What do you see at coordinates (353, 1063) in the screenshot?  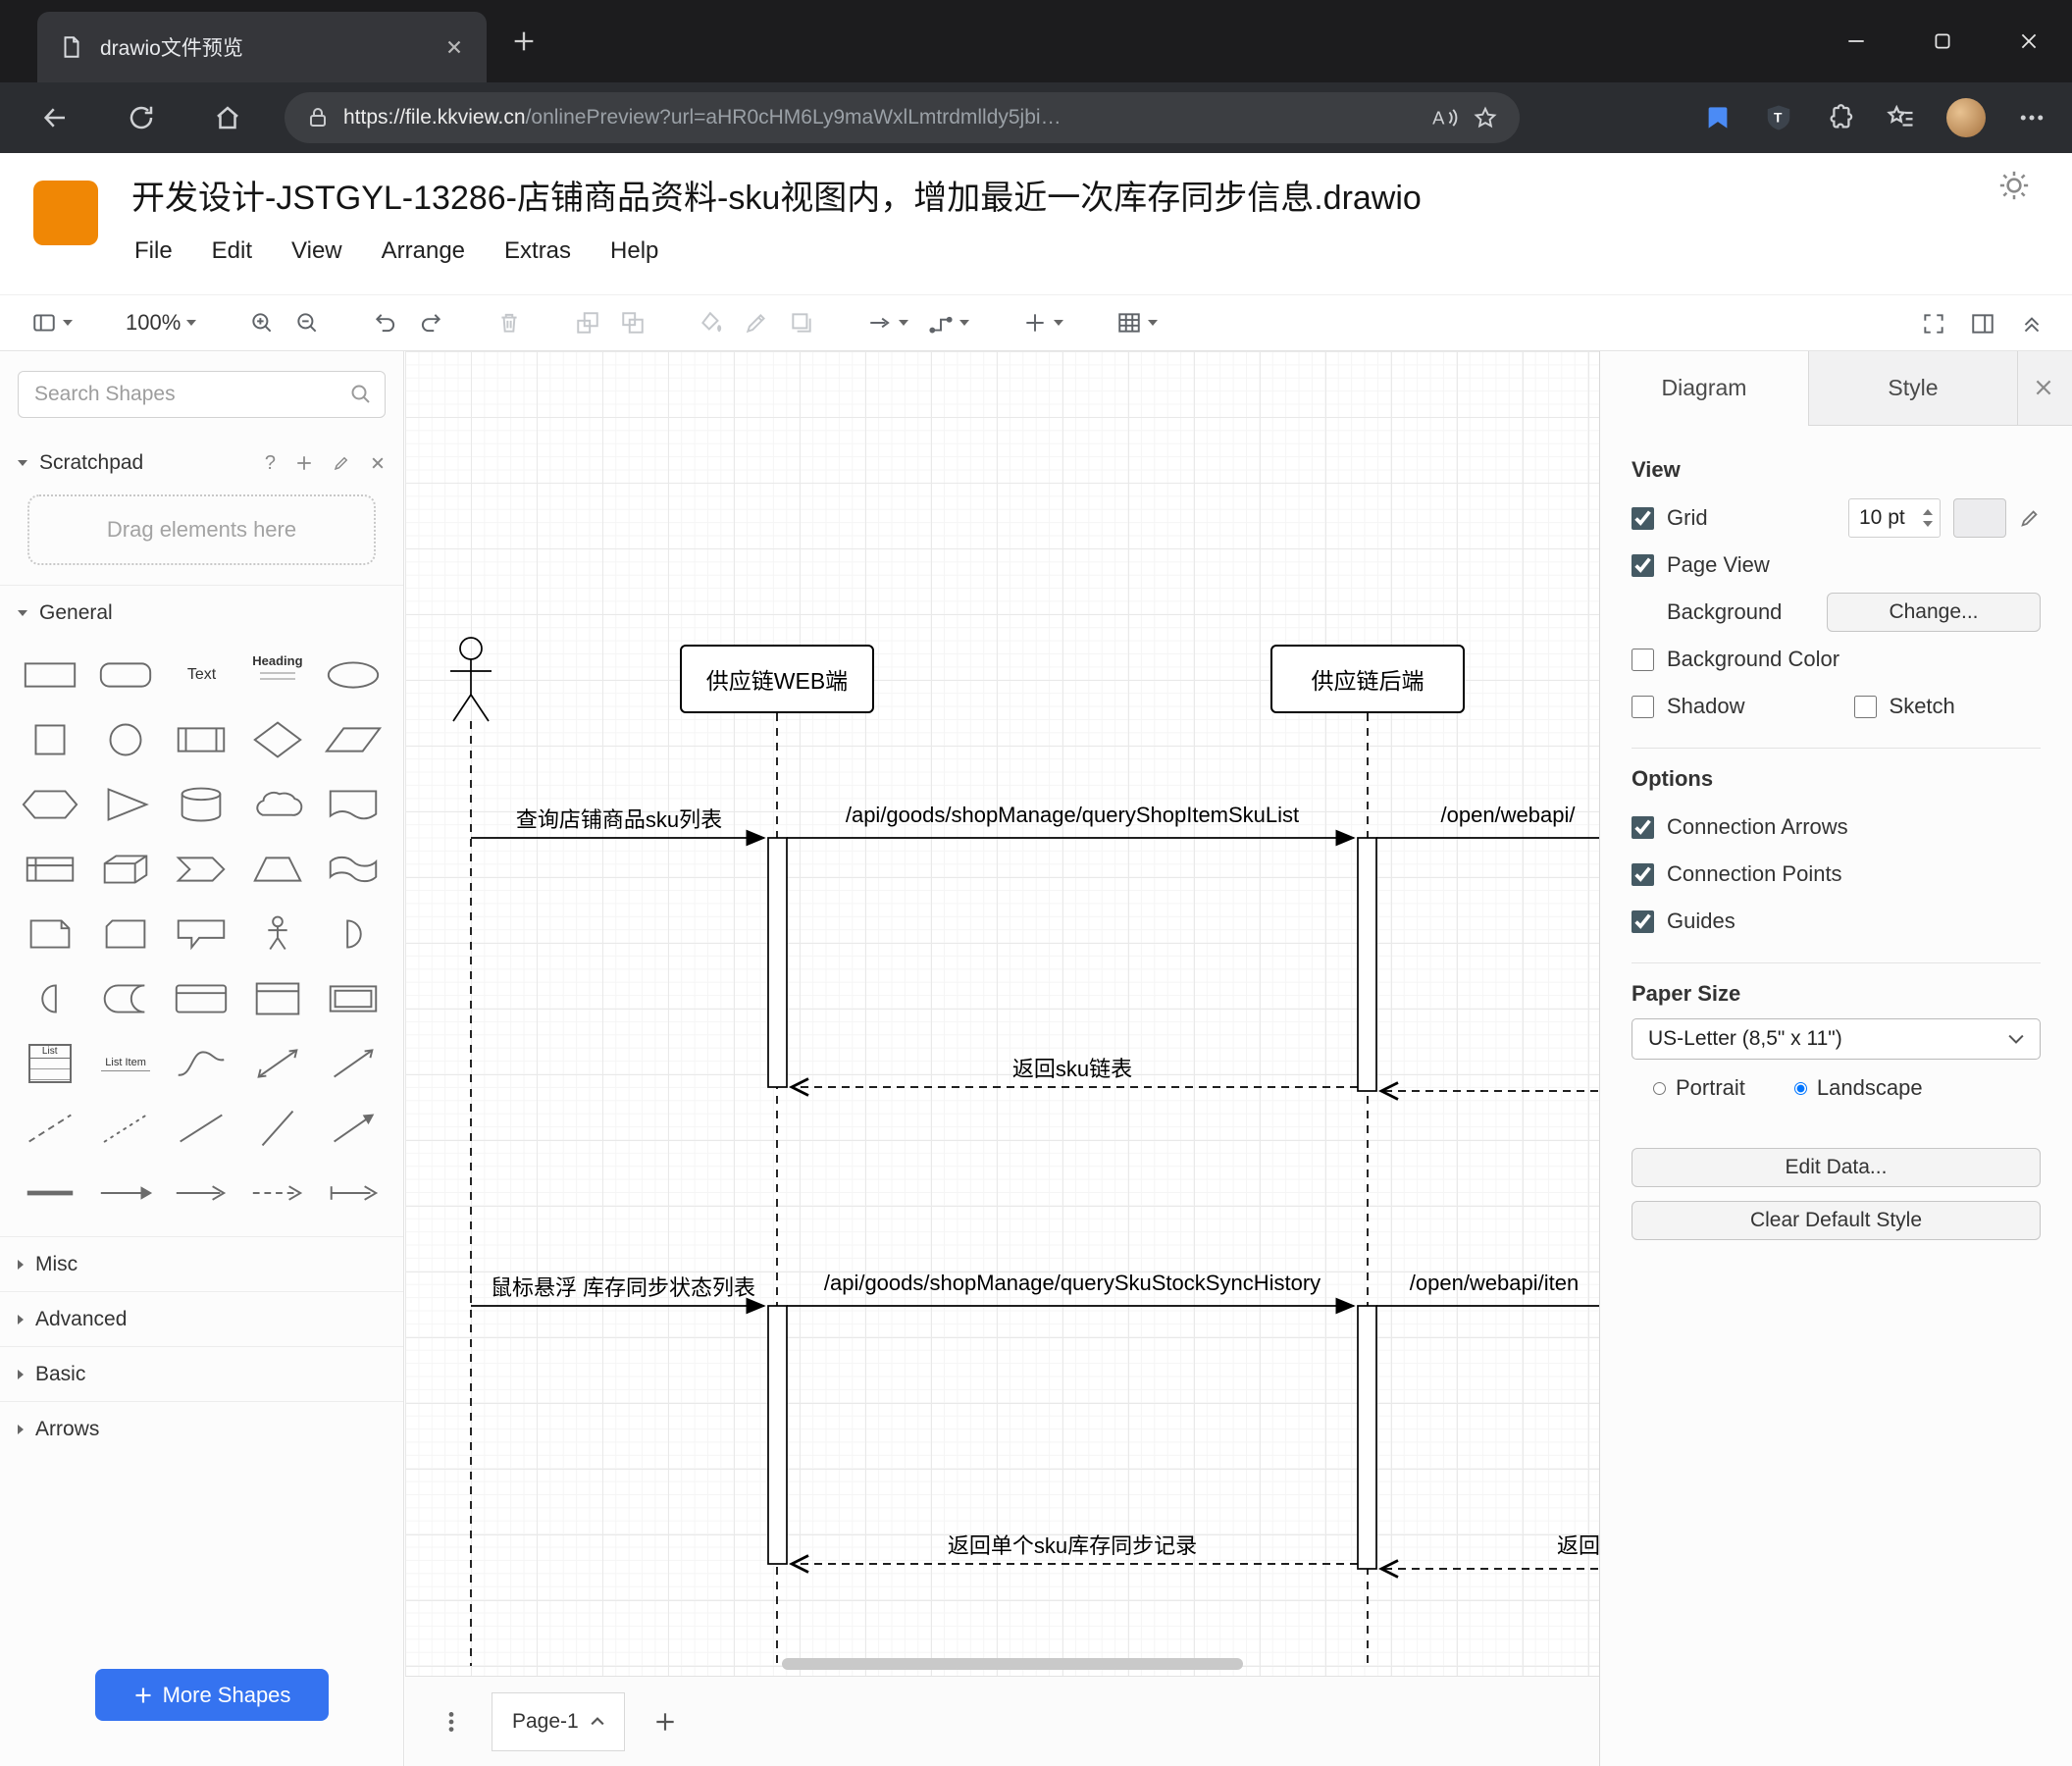 I see `shape-diagonal-arrow` at bounding box center [353, 1063].